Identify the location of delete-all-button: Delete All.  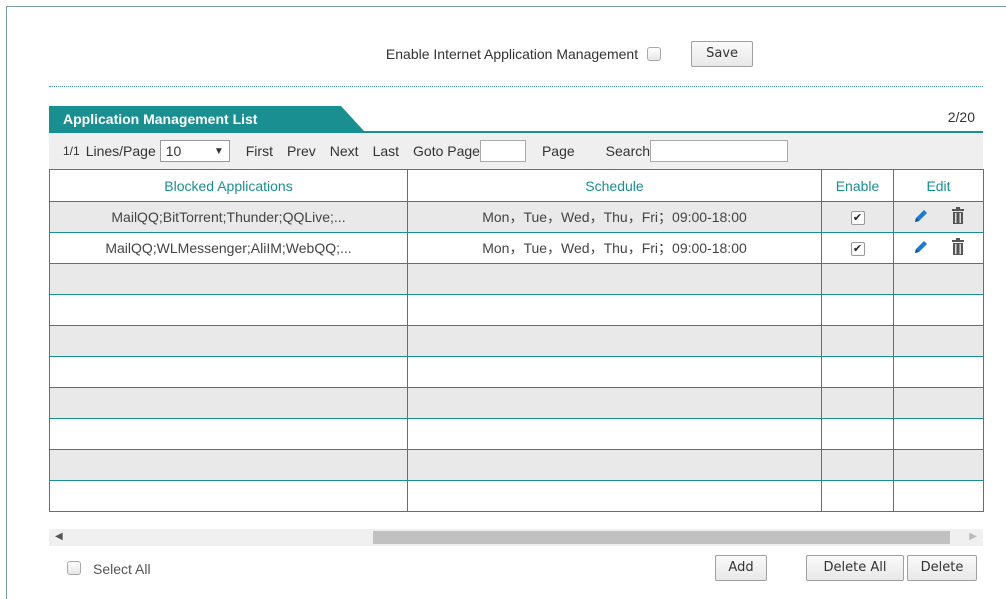
(855, 568).